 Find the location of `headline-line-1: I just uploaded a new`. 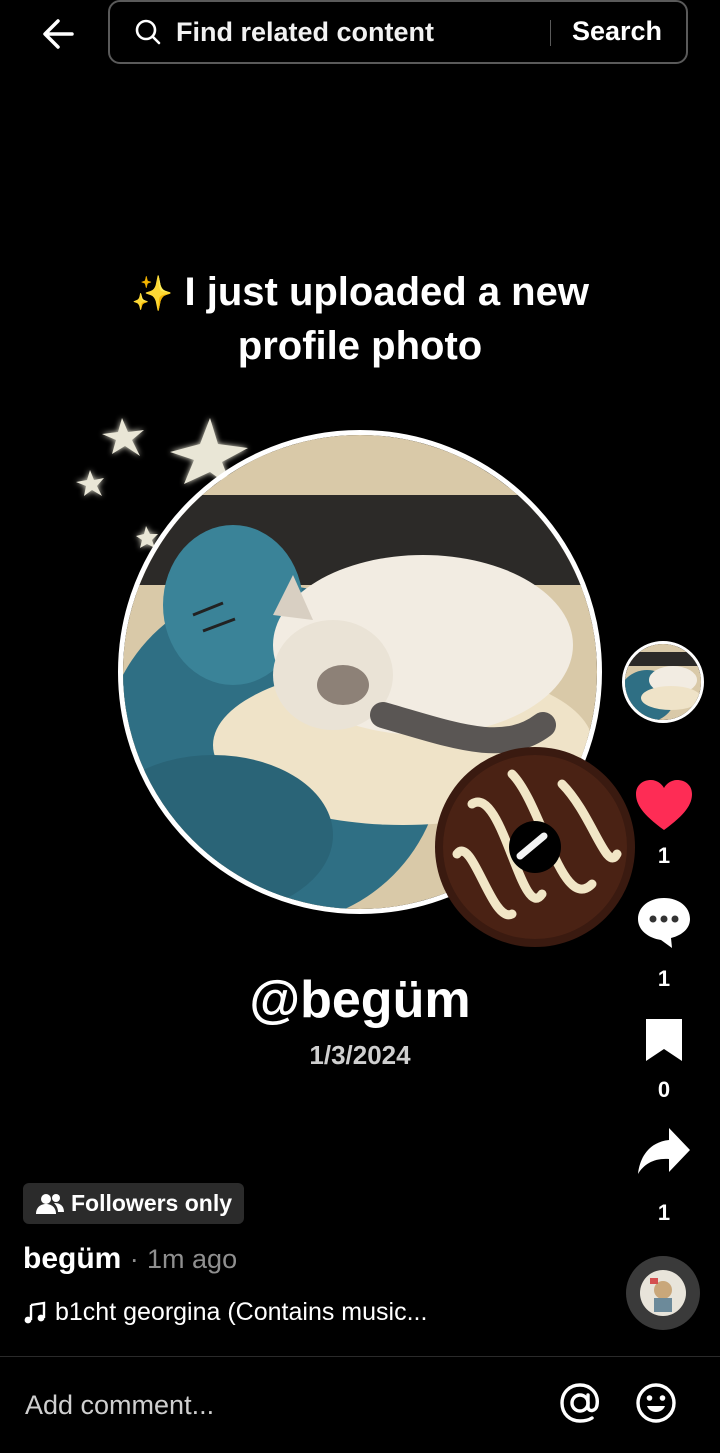

headline-line-1: I just uploaded a new is located at coordinates (386, 292).